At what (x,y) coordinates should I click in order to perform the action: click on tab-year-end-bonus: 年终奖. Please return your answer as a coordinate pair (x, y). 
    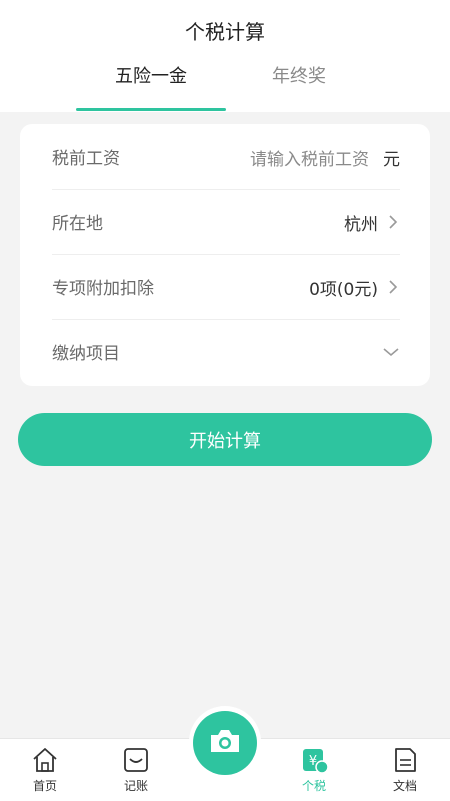
    Looking at the image, I should click on (299, 75).